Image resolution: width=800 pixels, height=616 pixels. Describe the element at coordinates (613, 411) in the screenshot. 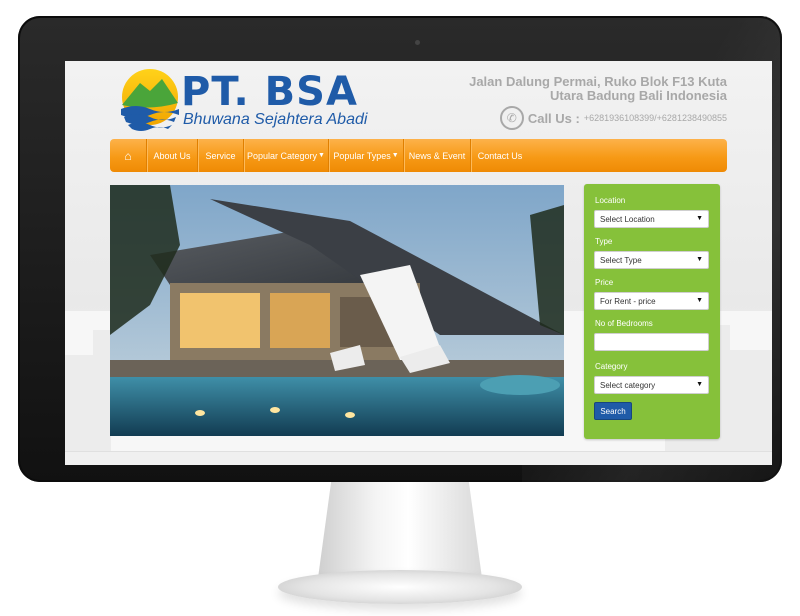

I see `search-button: Search` at that location.